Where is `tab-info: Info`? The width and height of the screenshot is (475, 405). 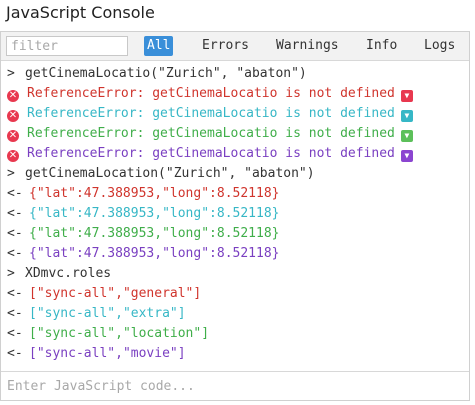 tab-info: Info is located at coordinates (381, 46).